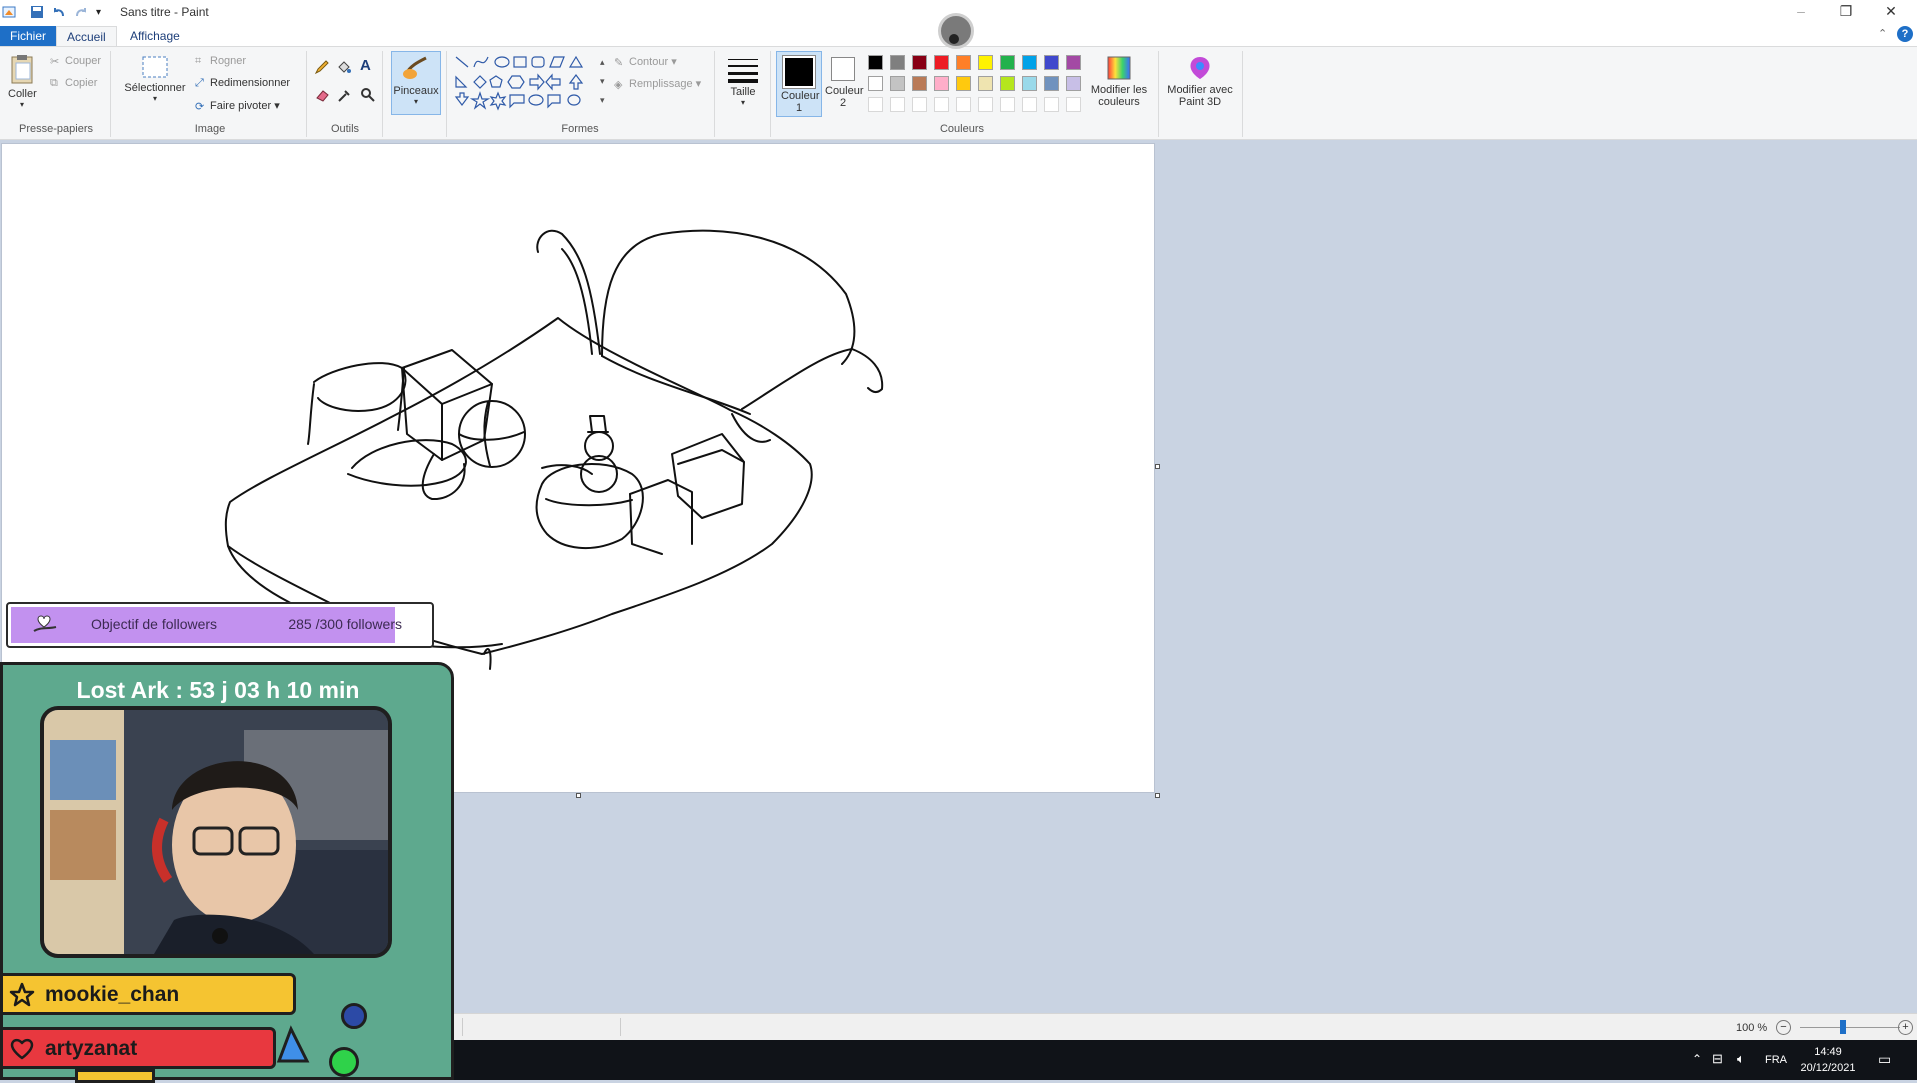  What do you see at coordinates (1200, 68) in the screenshot?
I see `paint3d-icon` at bounding box center [1200, 68].